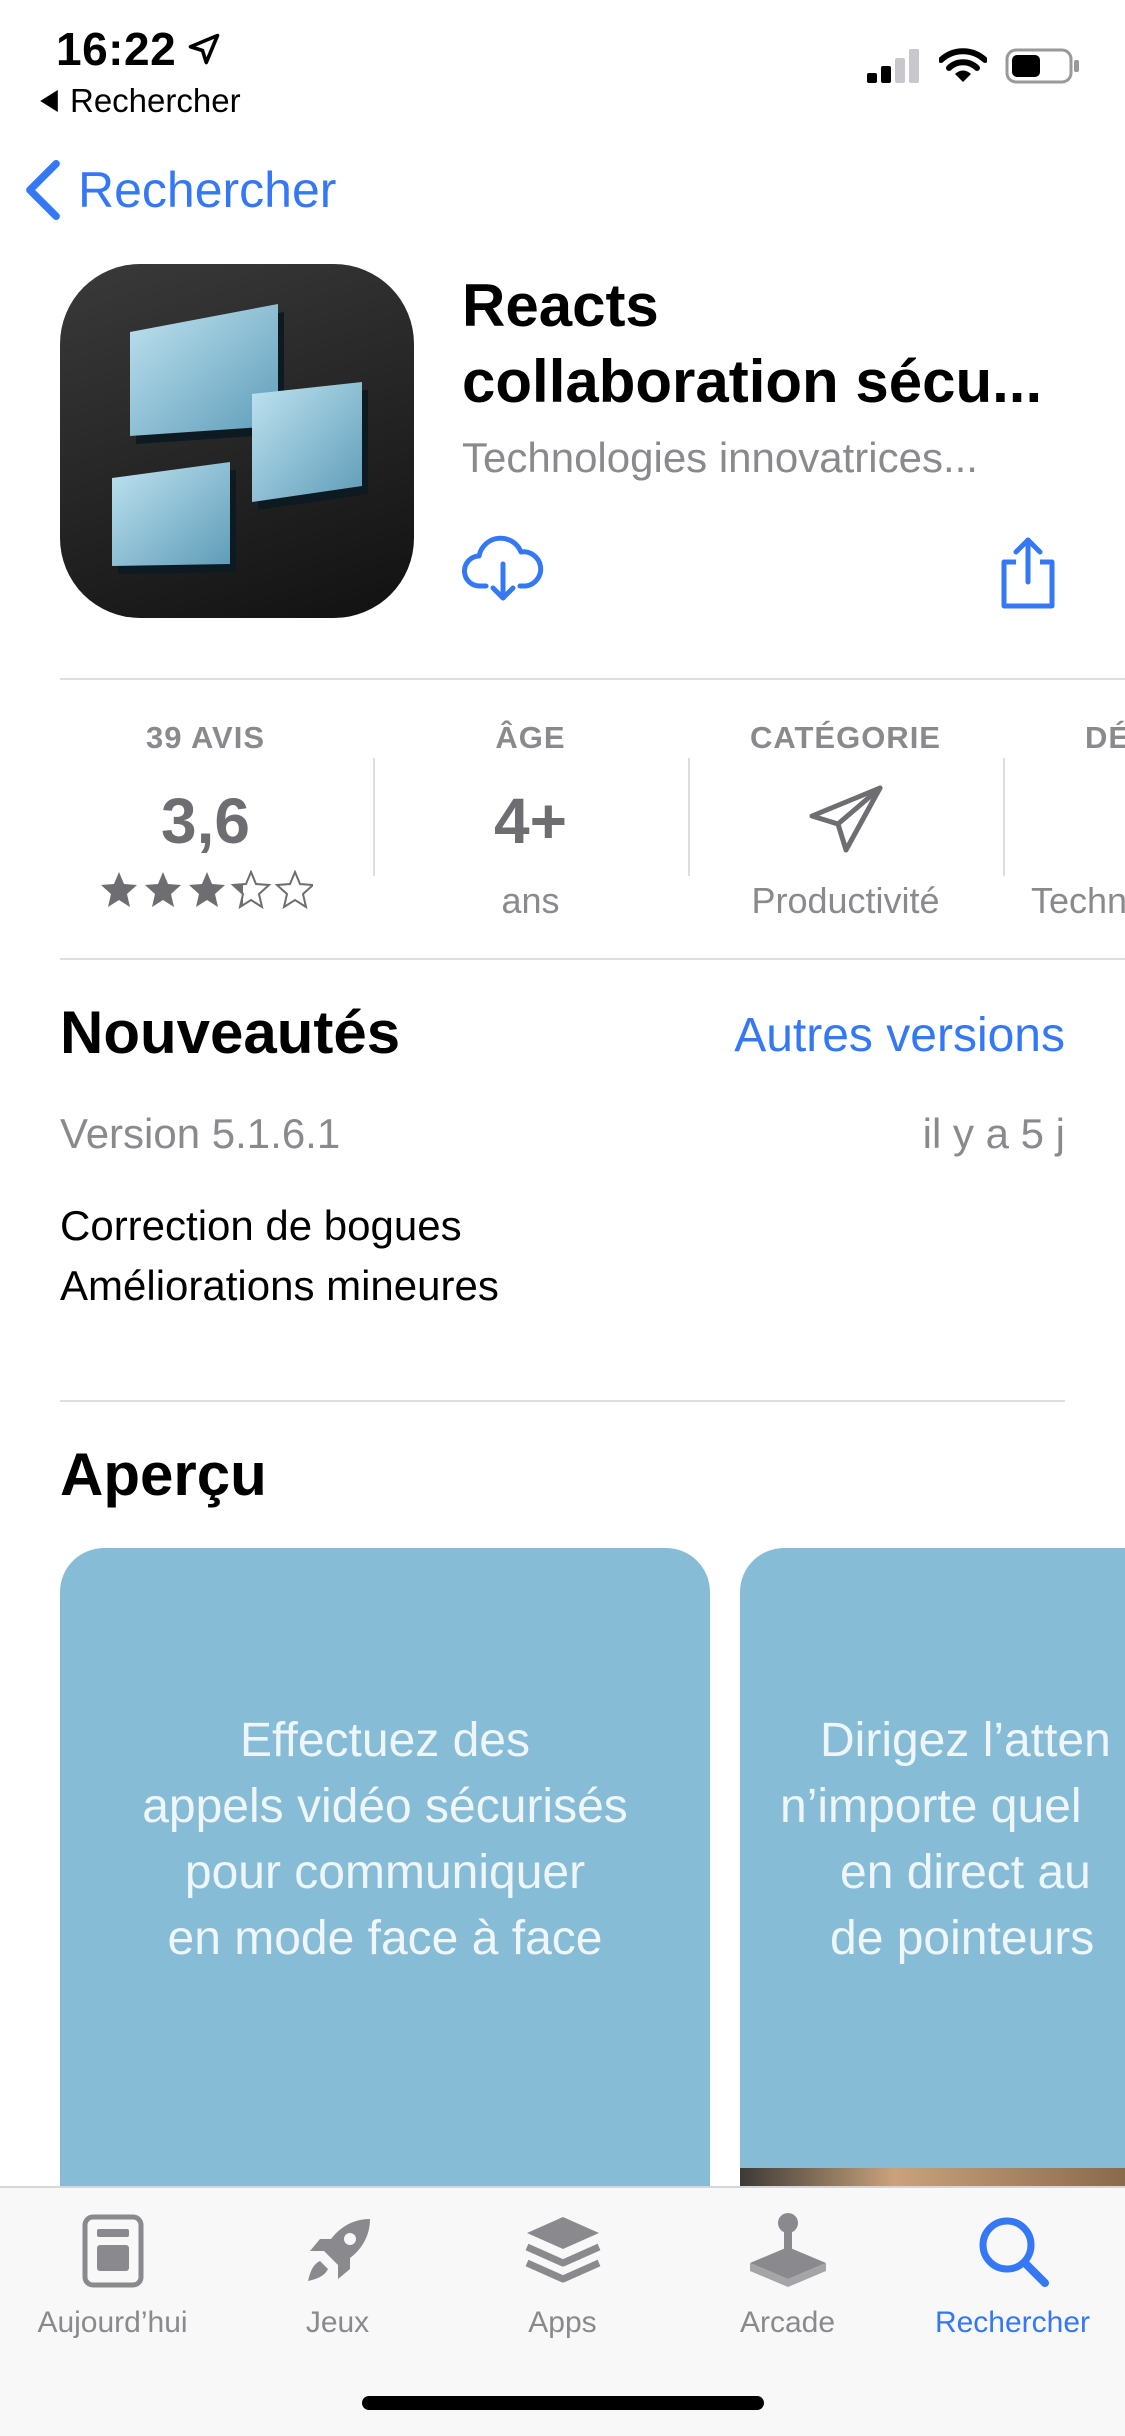 This screenshot has width=1125, height=2436. I want to click on release-note-line: Correction de bogues, so click(261, 1225).